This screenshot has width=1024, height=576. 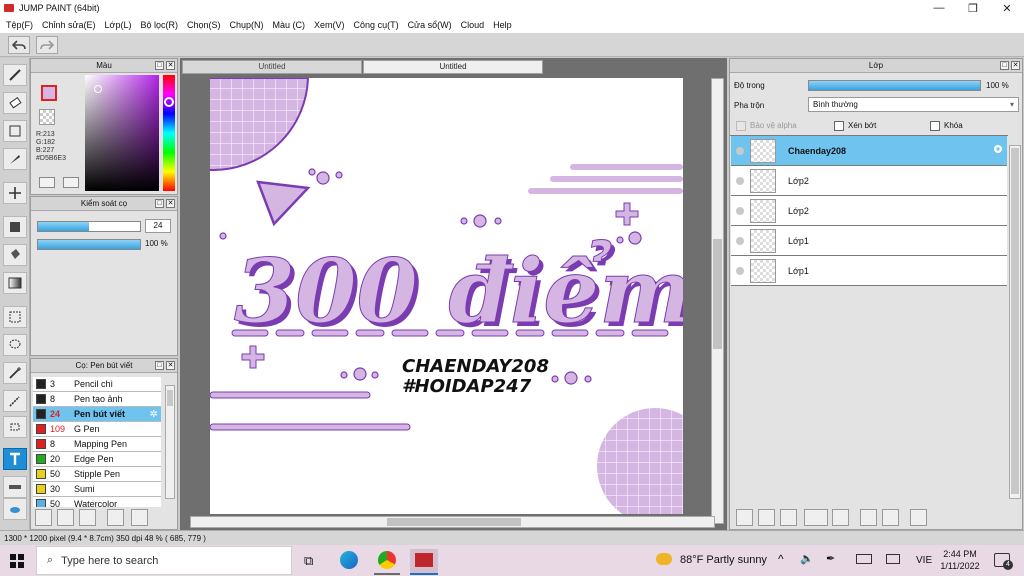 I want to click on volume-icon: 🔈, so click(x=807, y=558).